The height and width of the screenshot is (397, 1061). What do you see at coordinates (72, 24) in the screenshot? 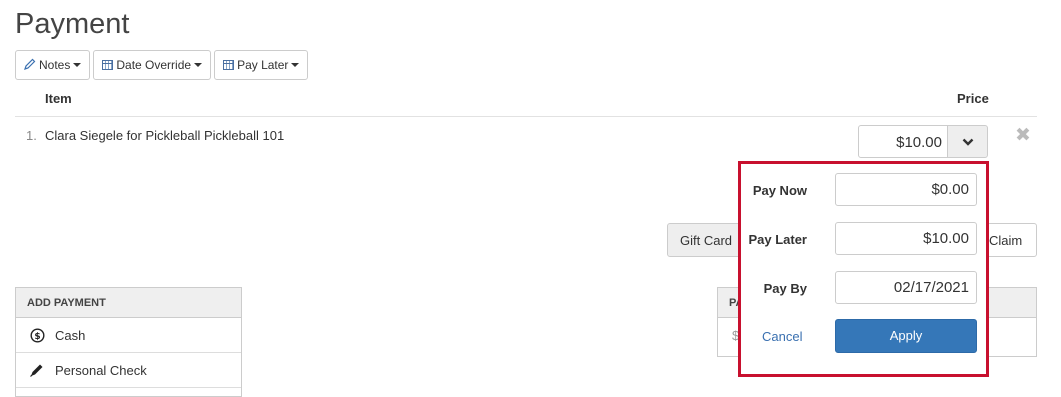
I see `page-title: Payment` at bounding box center [72, 24].